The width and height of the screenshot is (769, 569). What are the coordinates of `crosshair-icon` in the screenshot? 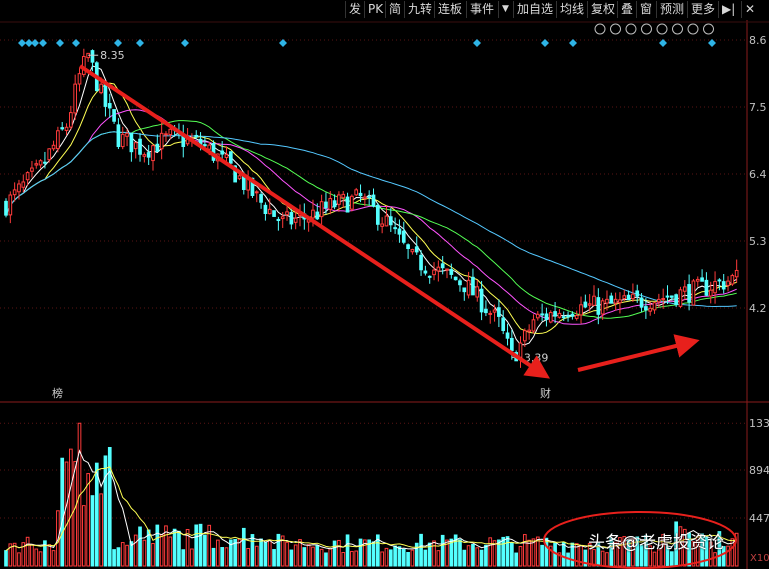 It's located at (677, 29).